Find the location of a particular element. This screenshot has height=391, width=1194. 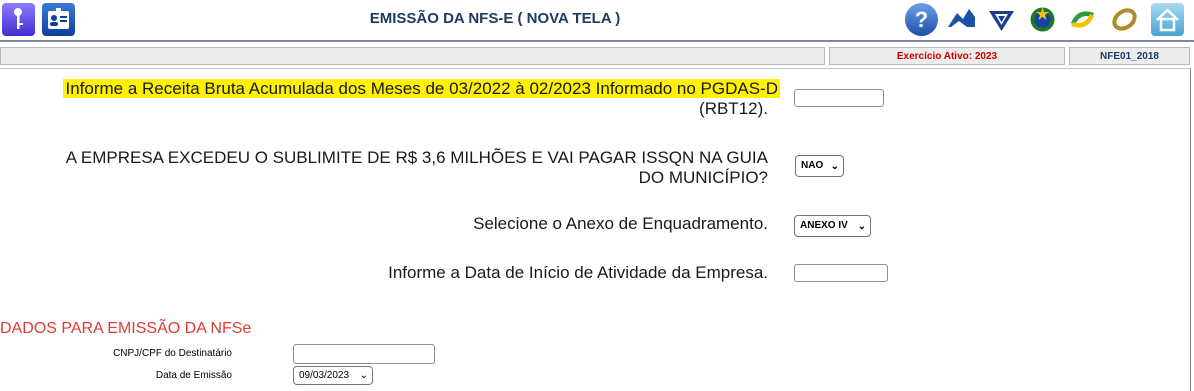

cnpj-label: CNPJ/CPF do Destinatário is located at coordinates (172, 353).